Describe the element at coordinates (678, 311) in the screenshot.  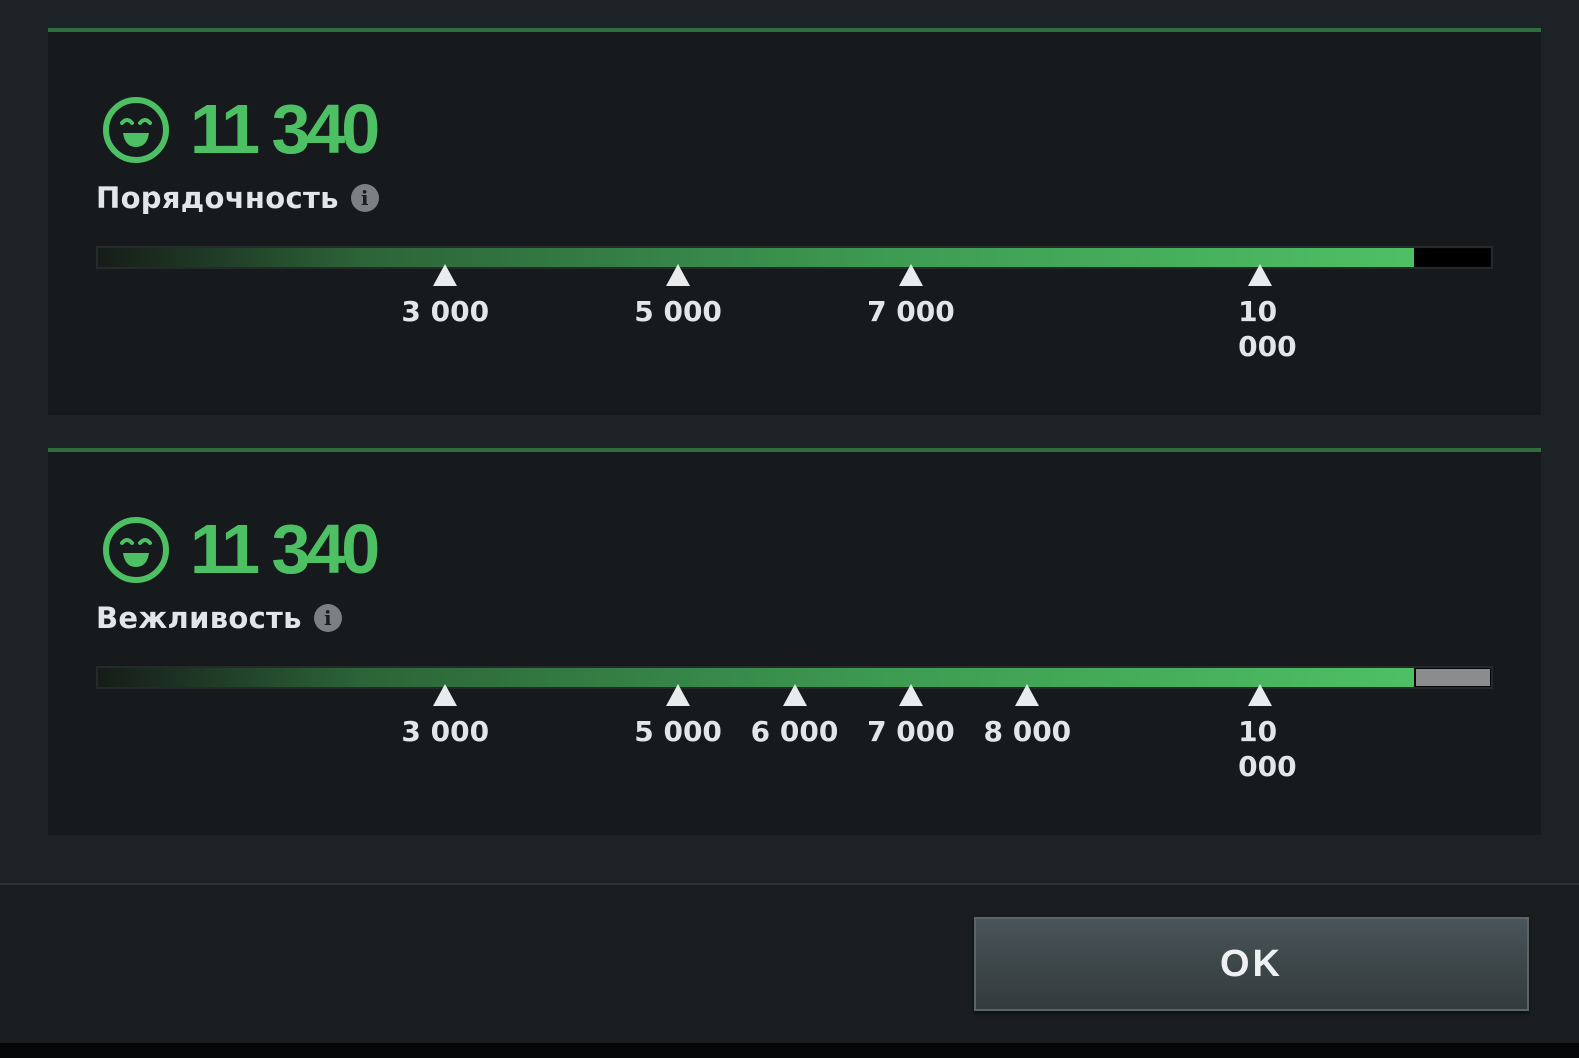
I see `milestone-label: 5 000` at that location.